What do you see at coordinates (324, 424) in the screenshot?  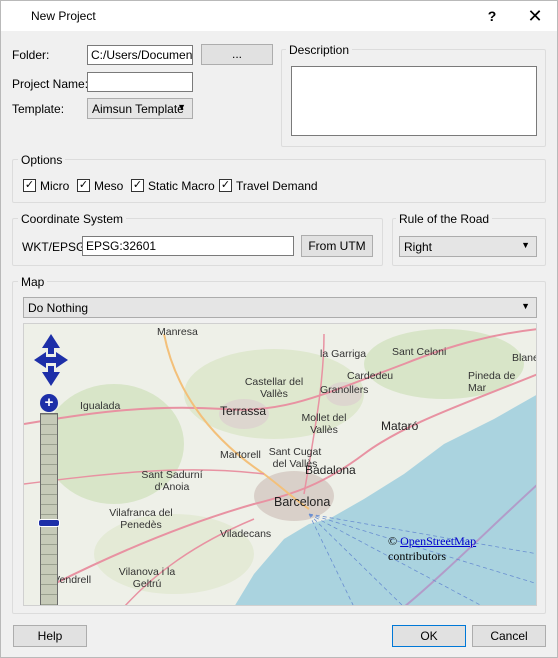 I see `map-place-label: Mollet del Vallès` at bounding box center [324, 424].